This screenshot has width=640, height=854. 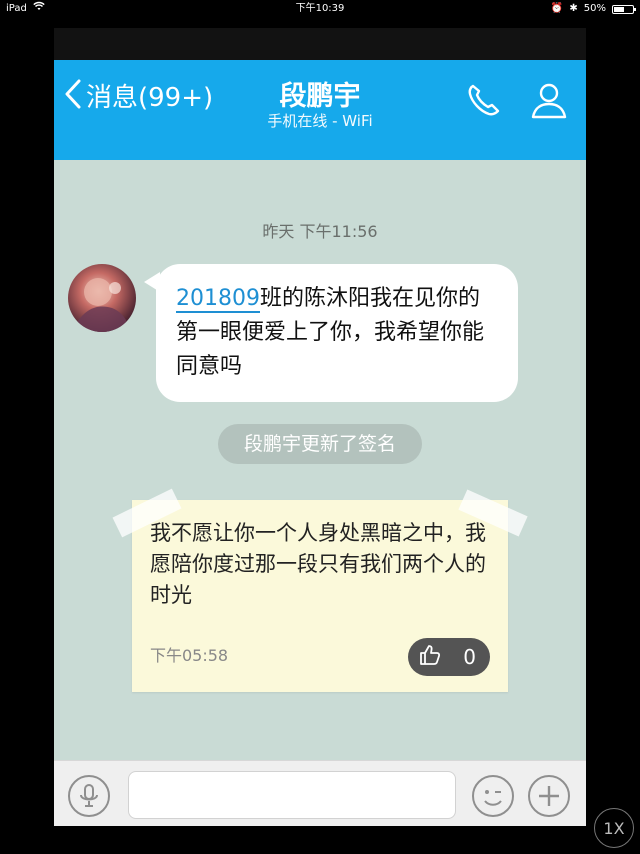 What do you see at coordinates (549, 103) in the screenshot?
I see `person-icon` at bounding box center [549, 103].